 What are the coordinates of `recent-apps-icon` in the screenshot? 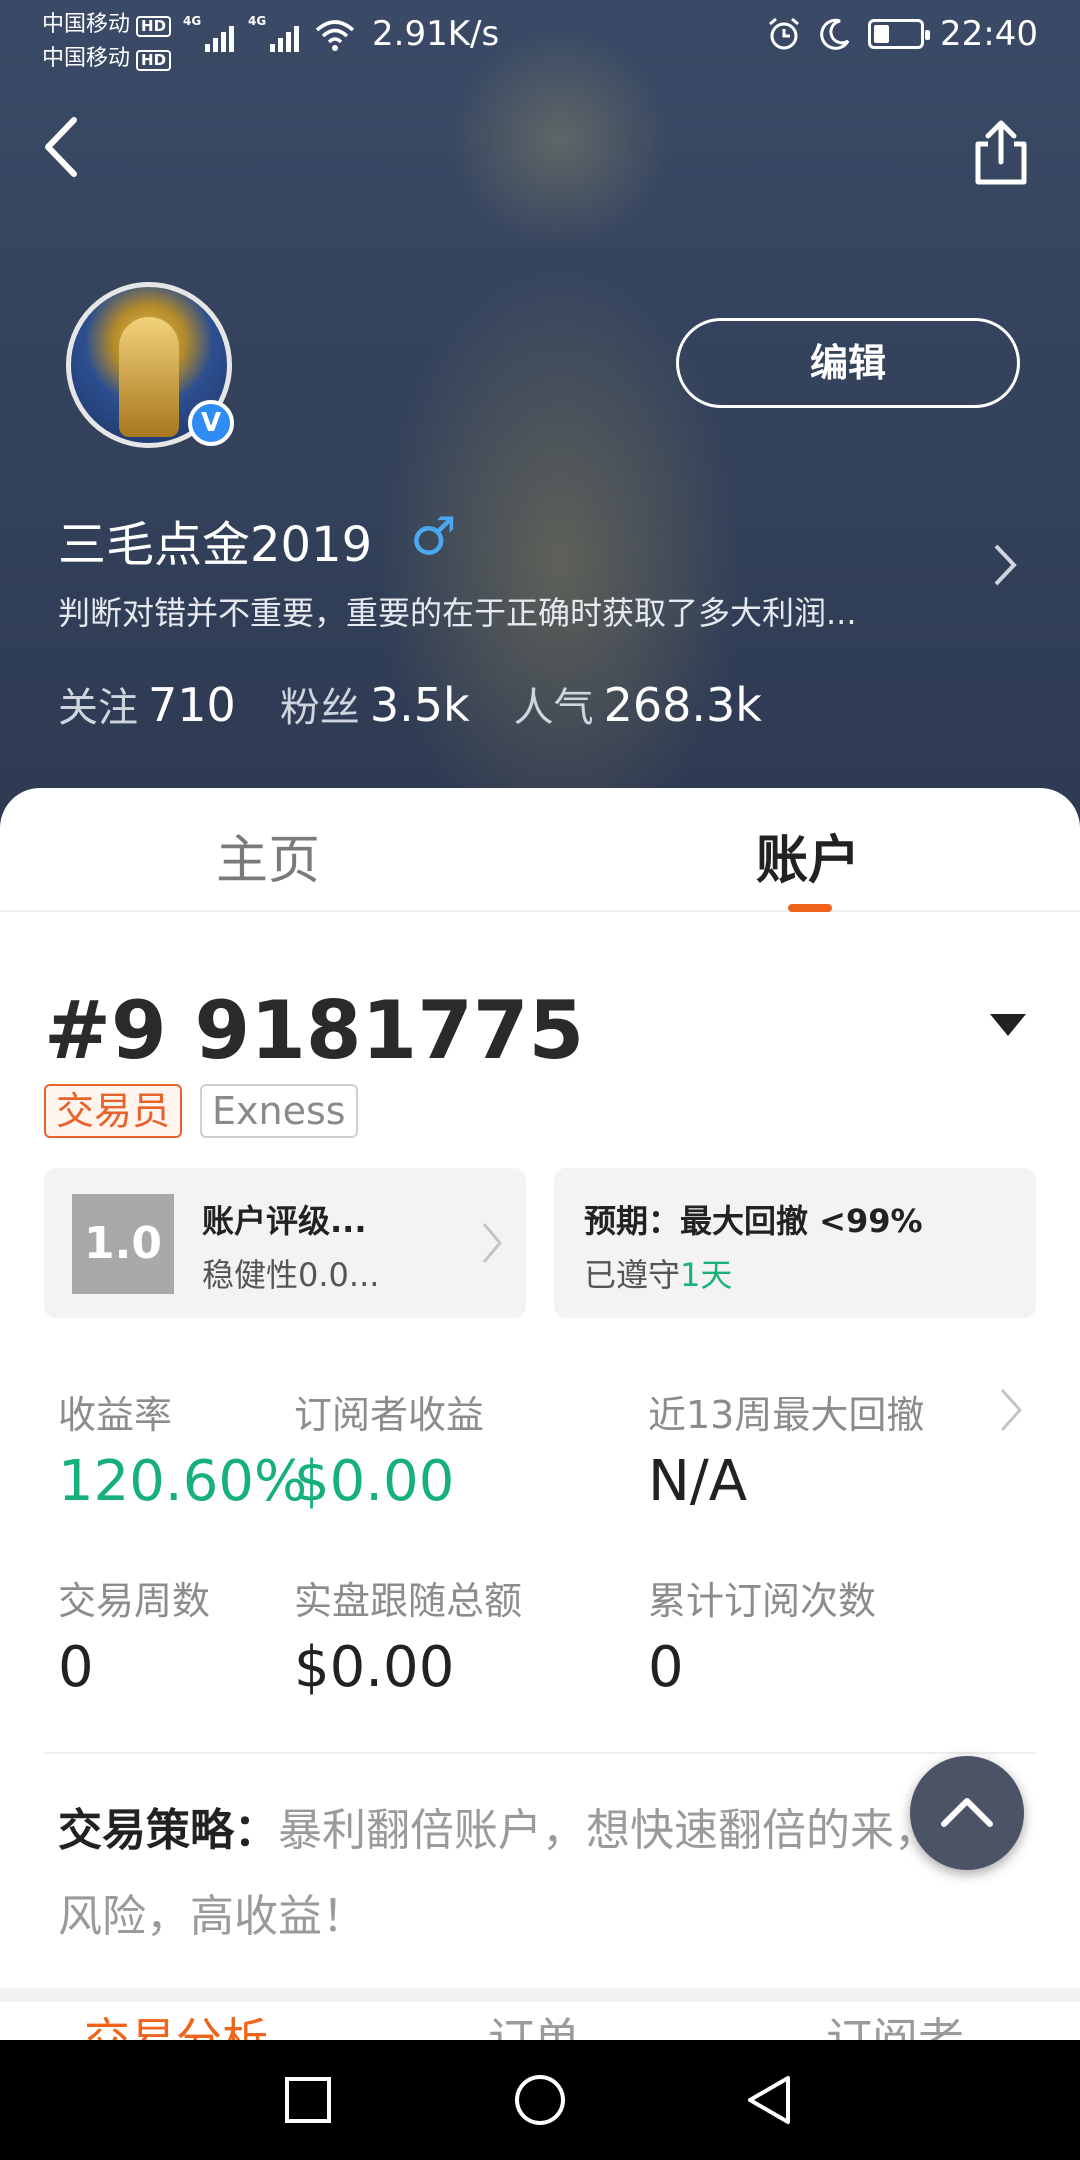 It's located at (308, 2100).